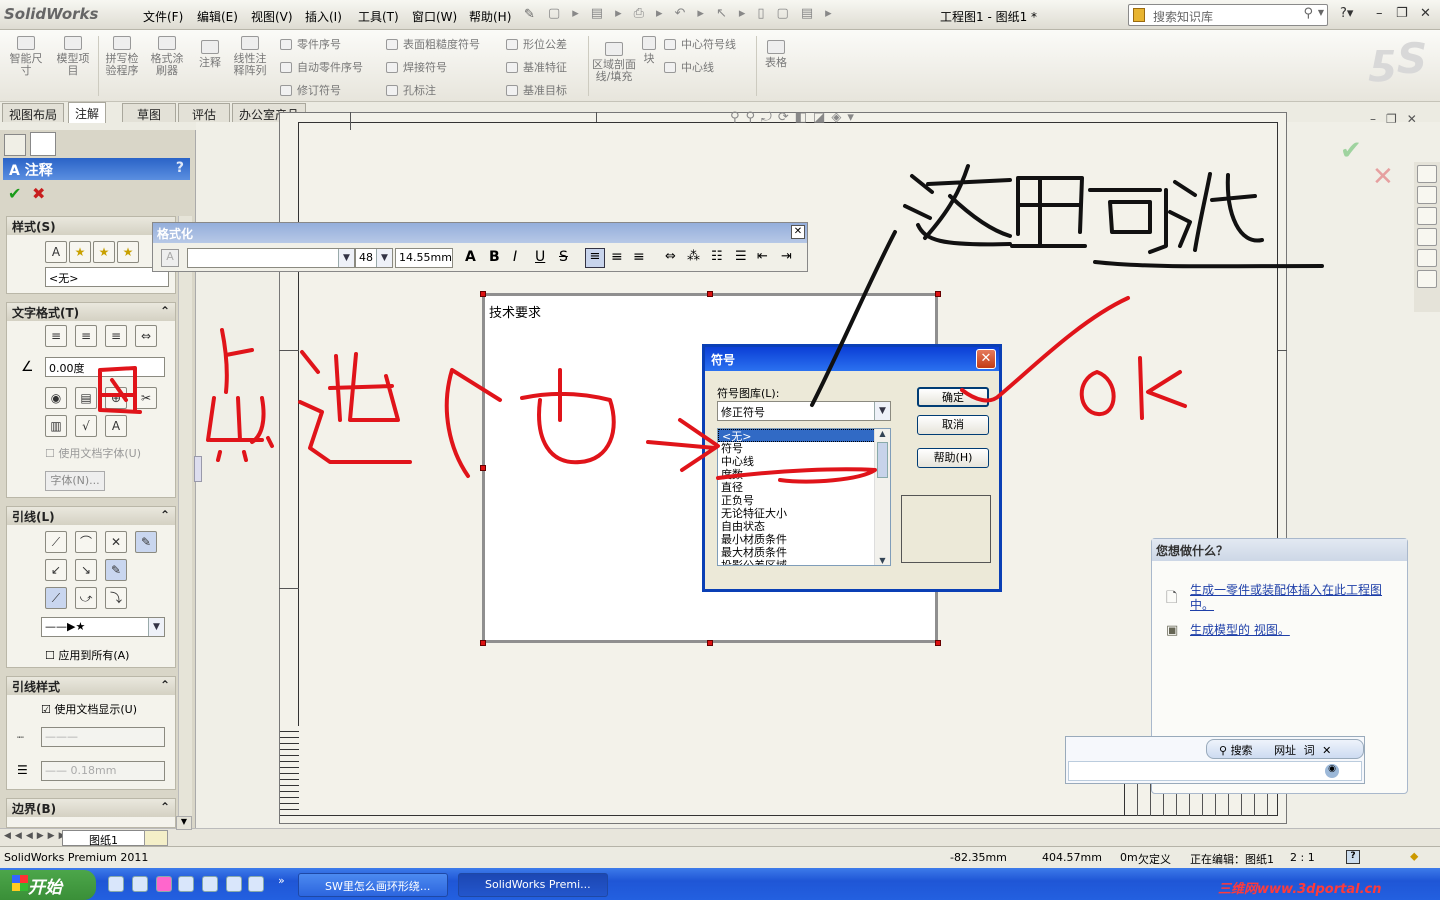 This screenshot has width=1440, height=900. What do you see at coordinates (51, 14) in the screenshot?
I see `app-logo: SolidWorks` at bounding box center [51, 14].